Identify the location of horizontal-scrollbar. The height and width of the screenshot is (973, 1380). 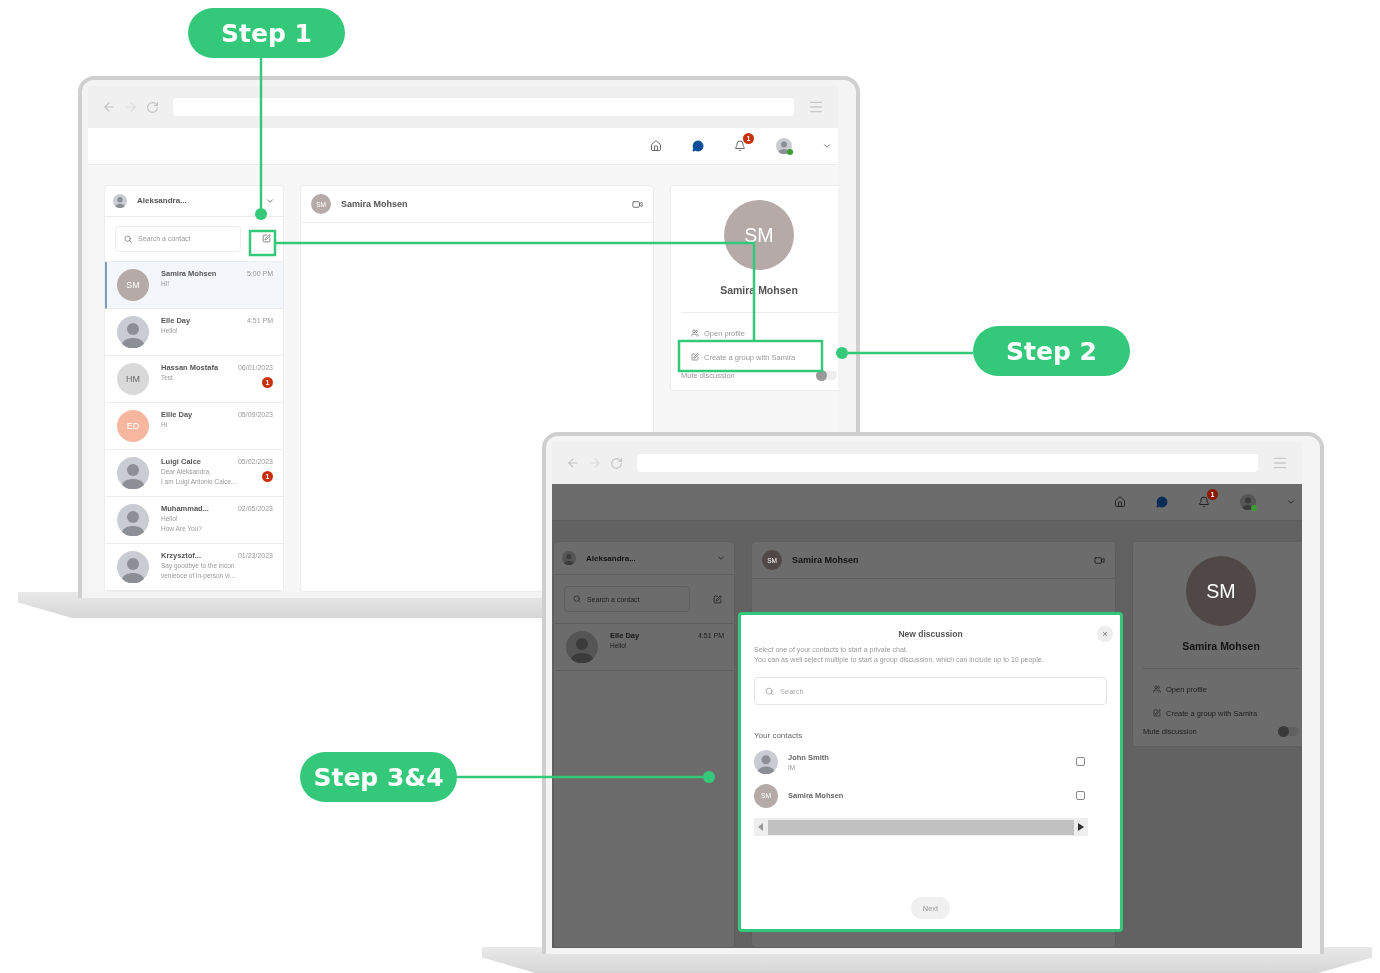
(921, 827).